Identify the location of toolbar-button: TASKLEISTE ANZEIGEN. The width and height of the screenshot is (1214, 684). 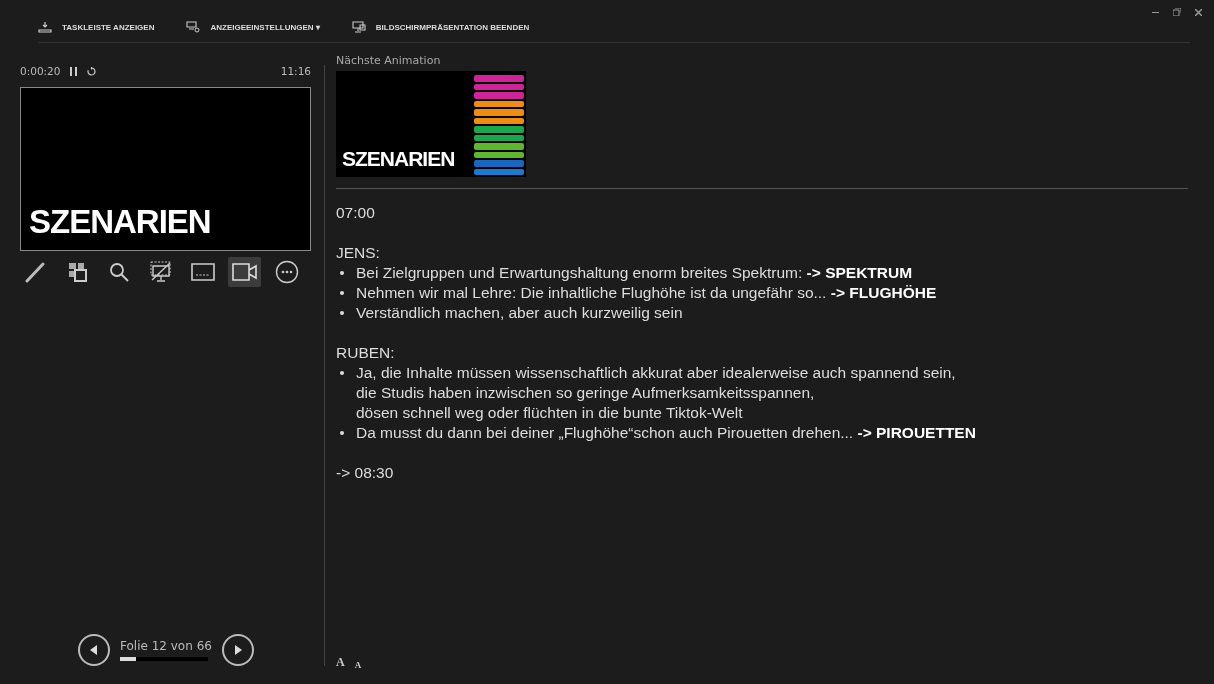
(96, 27).